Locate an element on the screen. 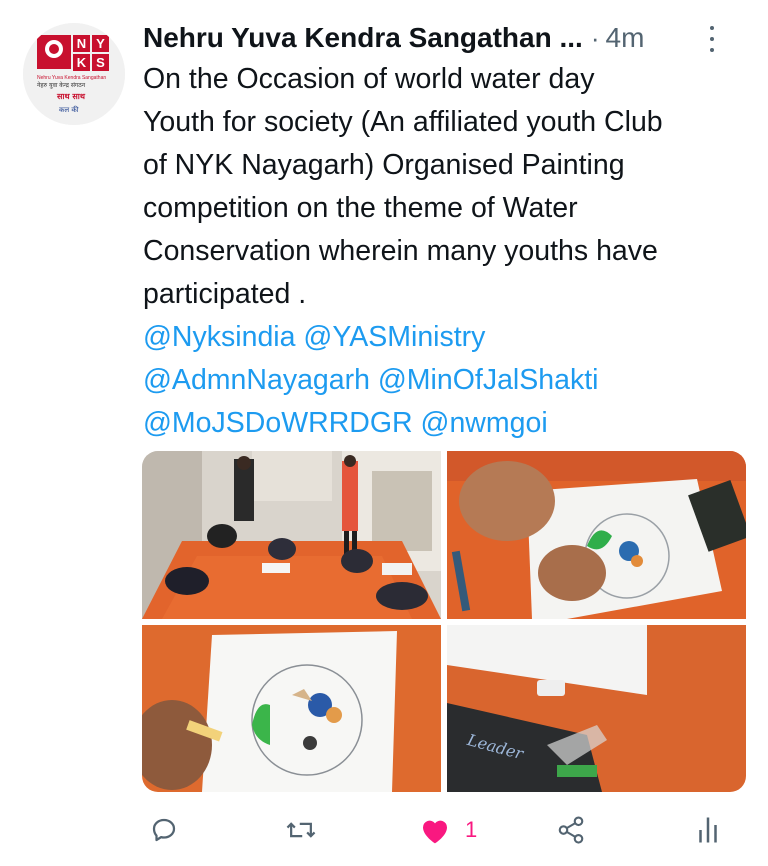  logo-letter-y: Y is located at coordinates (100, 43).